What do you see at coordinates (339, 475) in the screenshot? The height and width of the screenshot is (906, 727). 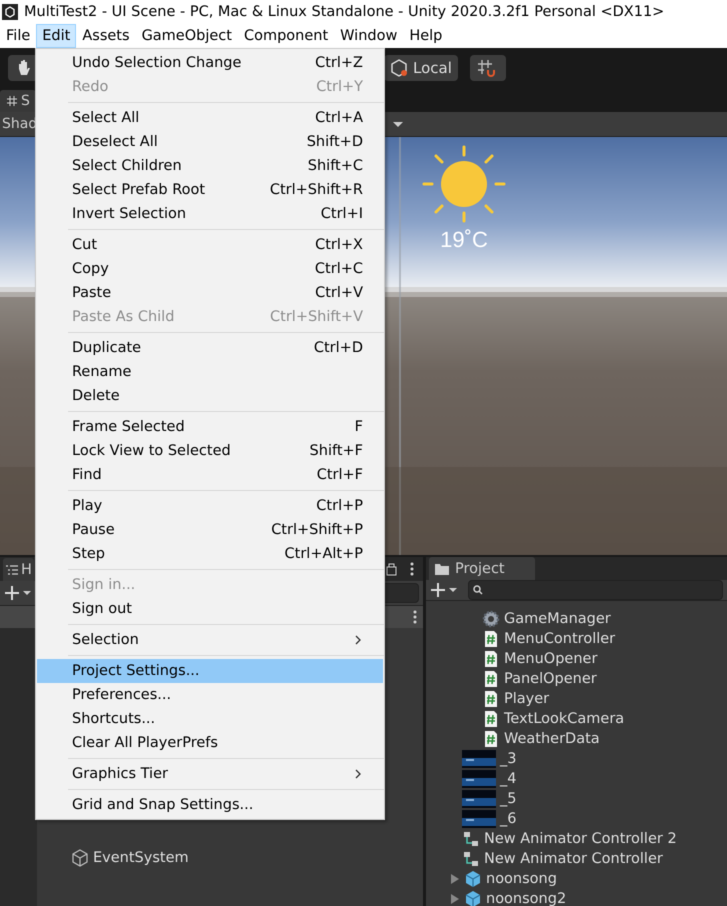 I see `shortcut-text: Ctrl+F` at bounding box center [339, 475].